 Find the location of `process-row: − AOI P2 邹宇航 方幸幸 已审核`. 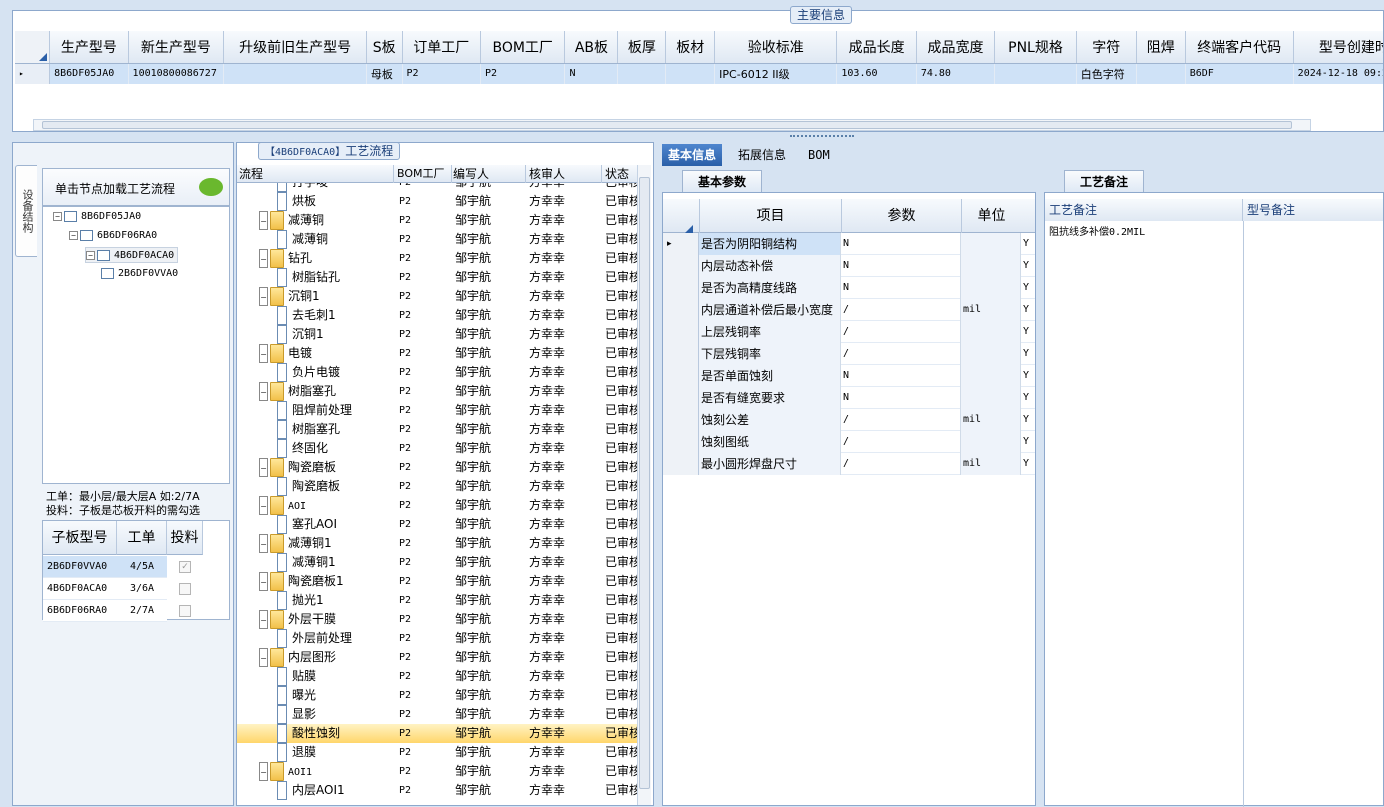

process-row: − AOI P2 邹宇航 方幸幸 已审核 is located at coordinates (437, 505).